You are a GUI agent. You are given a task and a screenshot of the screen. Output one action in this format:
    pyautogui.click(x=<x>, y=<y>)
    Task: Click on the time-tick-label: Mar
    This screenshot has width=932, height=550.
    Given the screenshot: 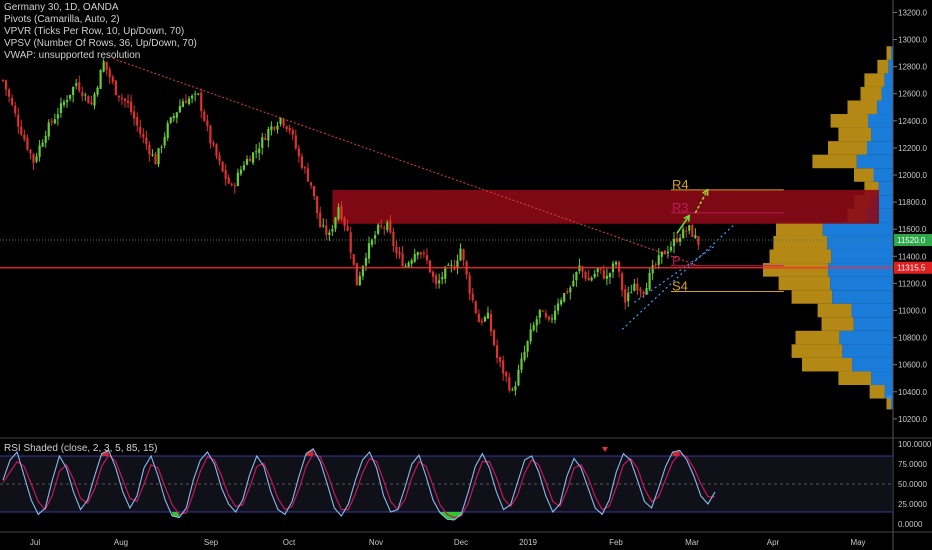 What is the action you would take?
    pyautogui.click(x=692, y=542)
    